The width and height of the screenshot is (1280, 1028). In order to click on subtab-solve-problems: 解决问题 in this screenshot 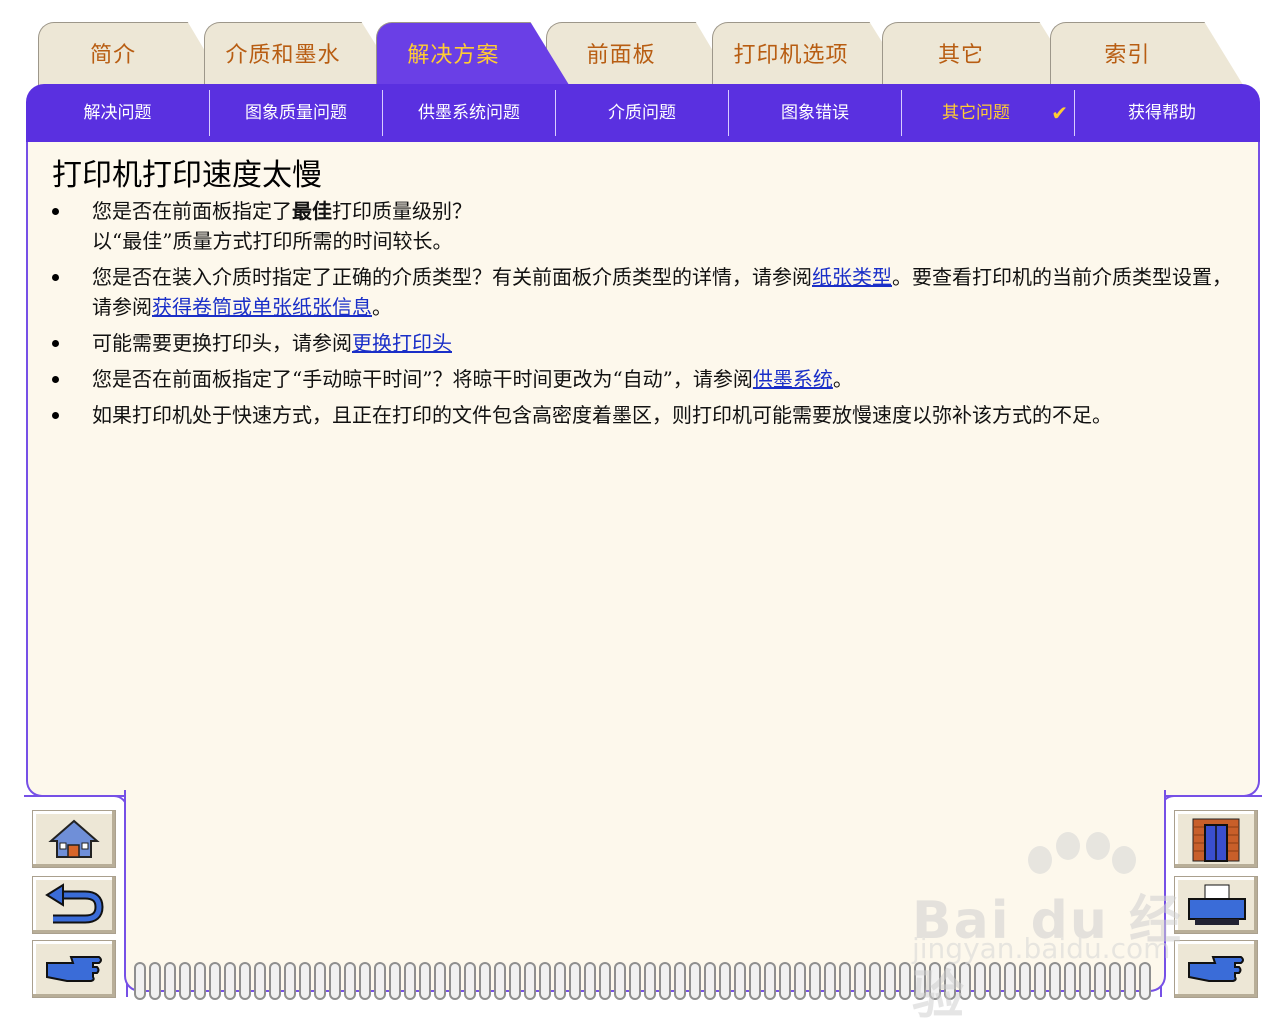, I will do `click(118, 113)`.